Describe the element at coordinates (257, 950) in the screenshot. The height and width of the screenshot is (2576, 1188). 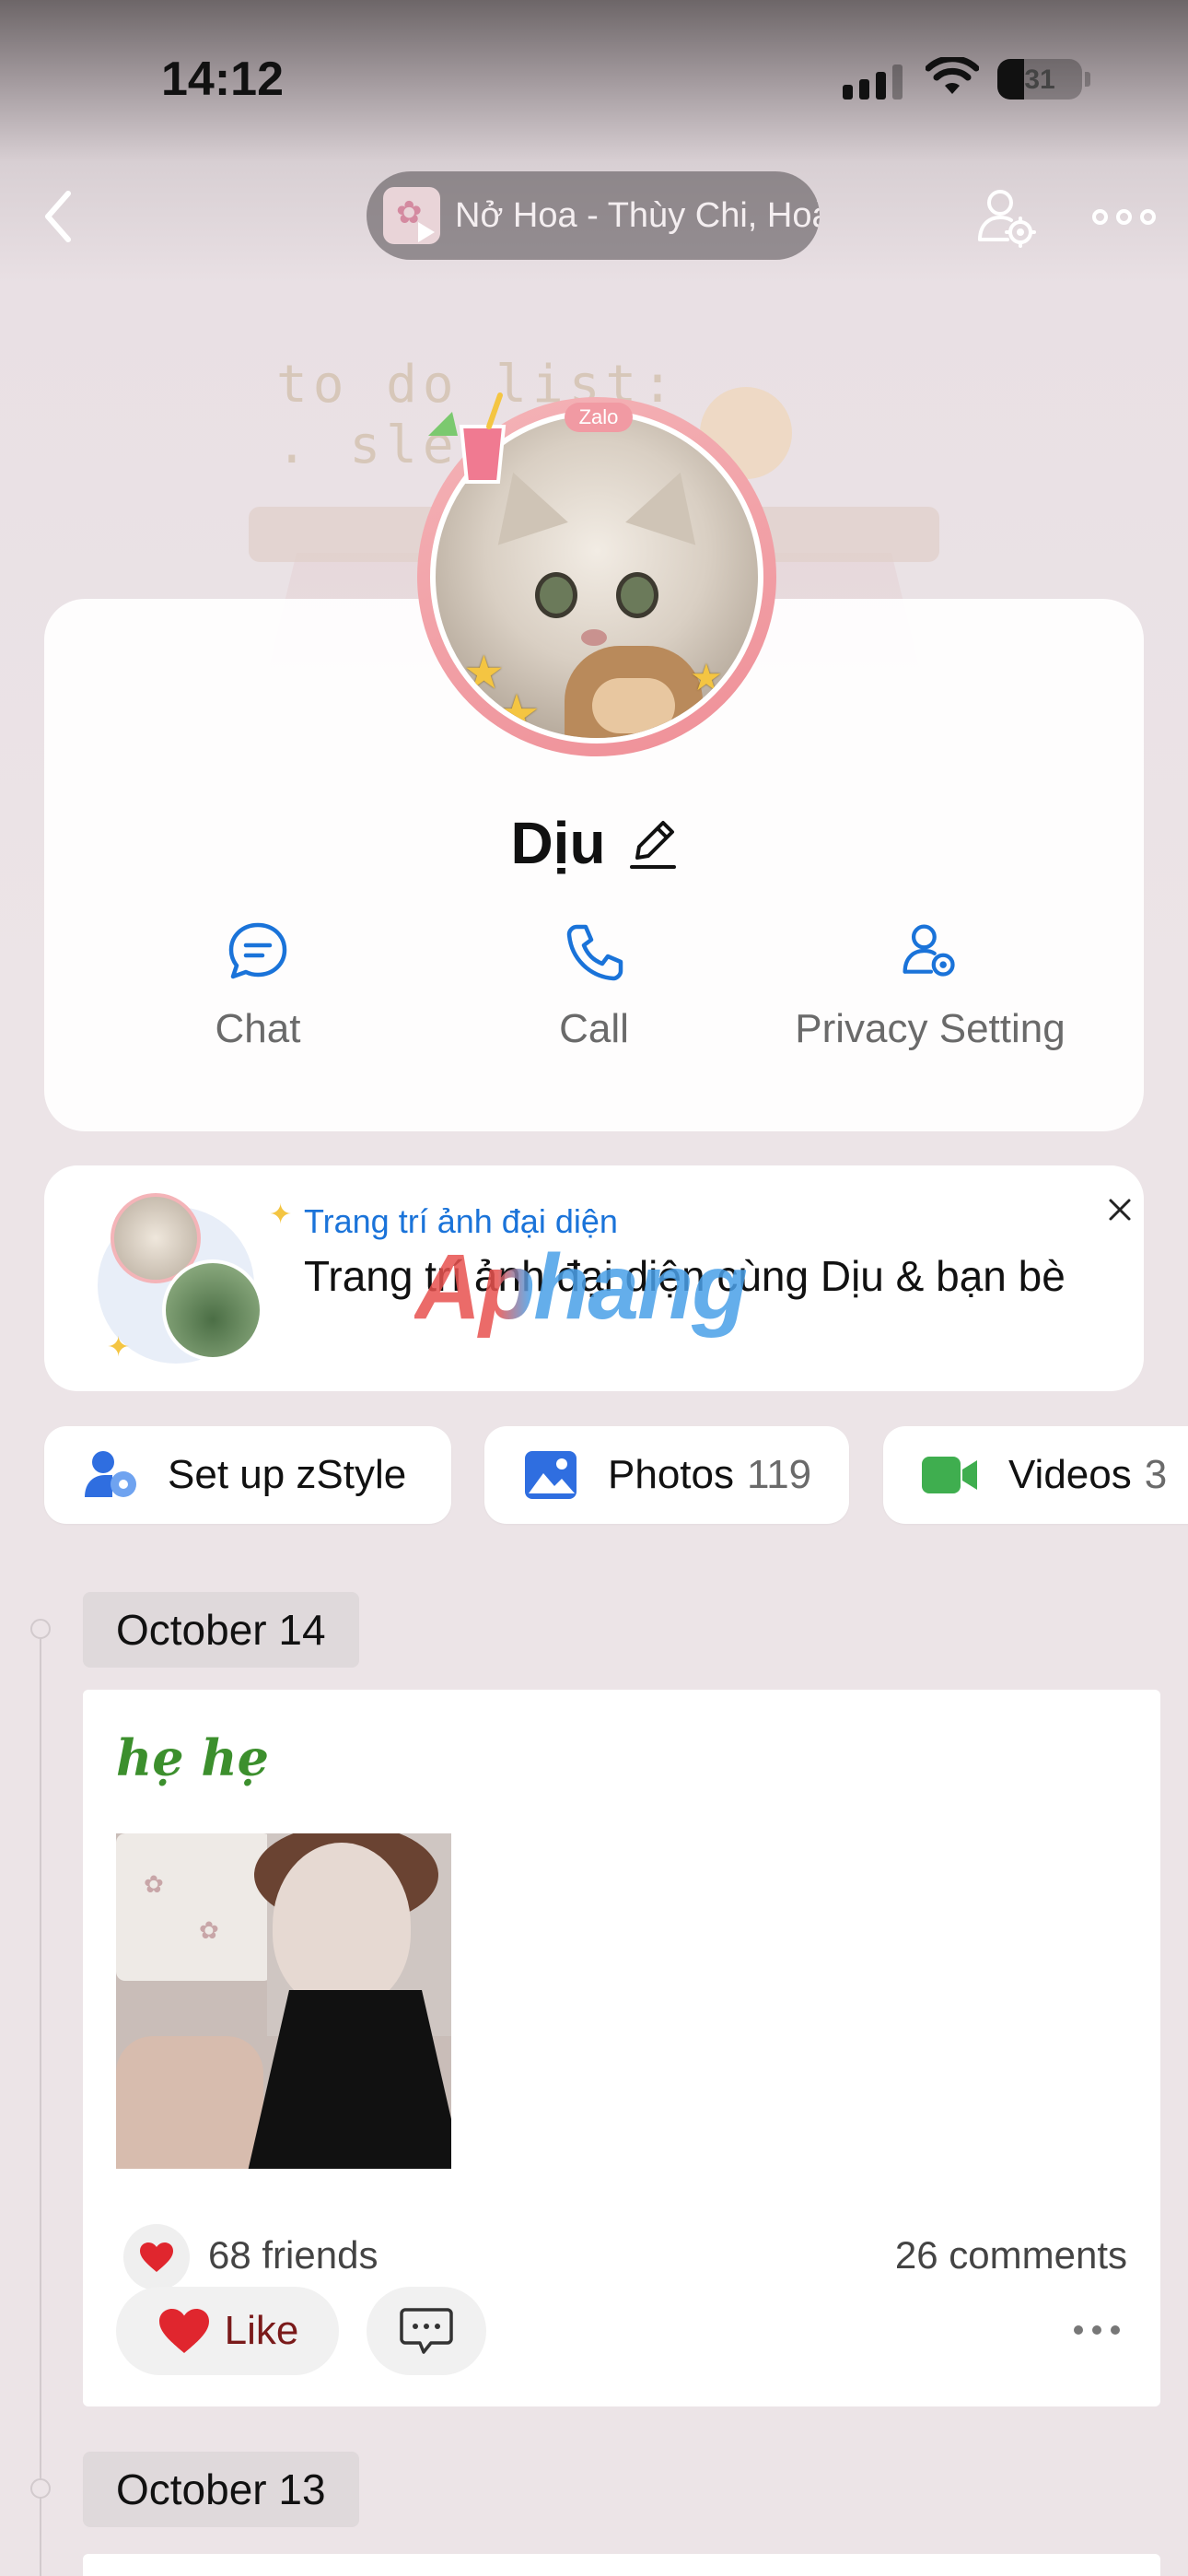
I see `chat-bubble-icon` at that location.